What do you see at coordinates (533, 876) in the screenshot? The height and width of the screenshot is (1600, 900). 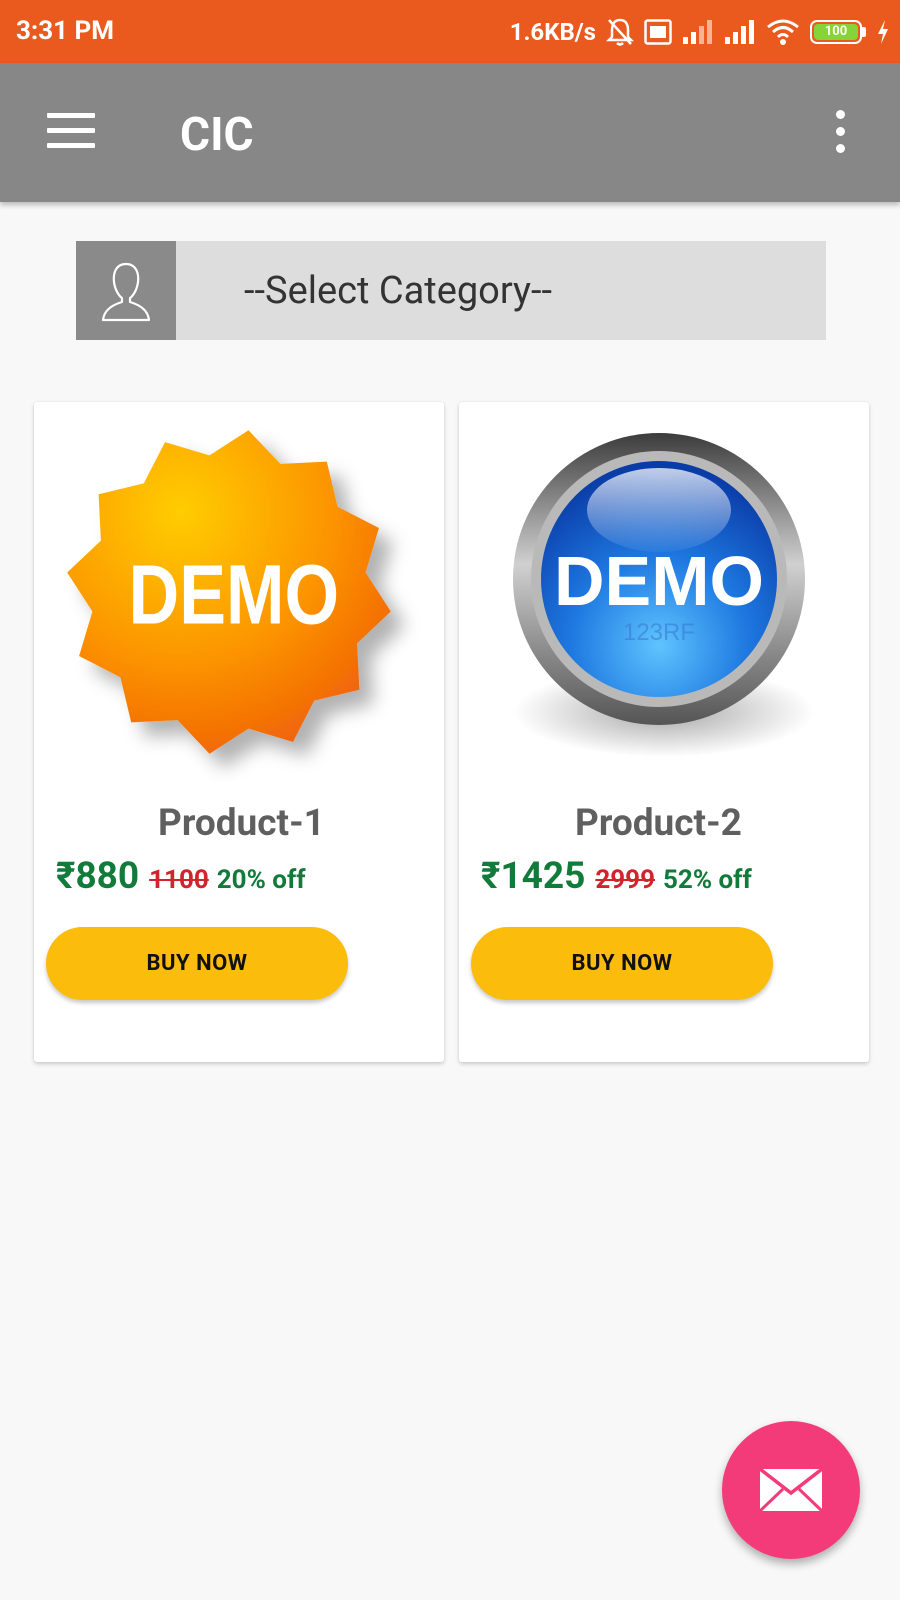 I see `price-current: ₹1425` at bounding box center [533, 876].